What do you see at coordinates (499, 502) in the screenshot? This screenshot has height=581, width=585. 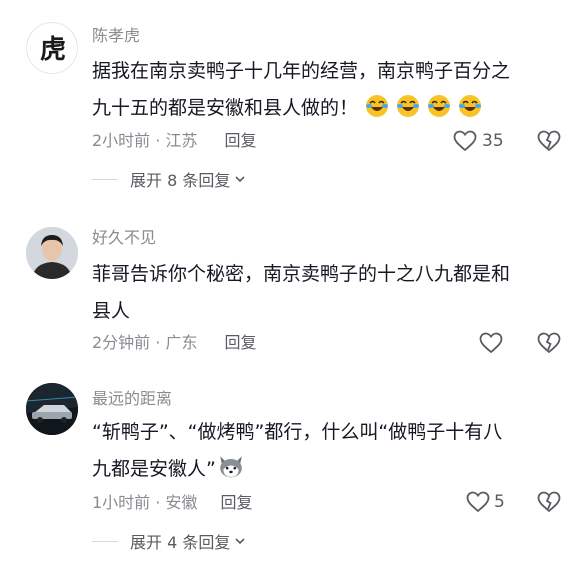 I see `like-count: 5` at bounding box center [499, 502].